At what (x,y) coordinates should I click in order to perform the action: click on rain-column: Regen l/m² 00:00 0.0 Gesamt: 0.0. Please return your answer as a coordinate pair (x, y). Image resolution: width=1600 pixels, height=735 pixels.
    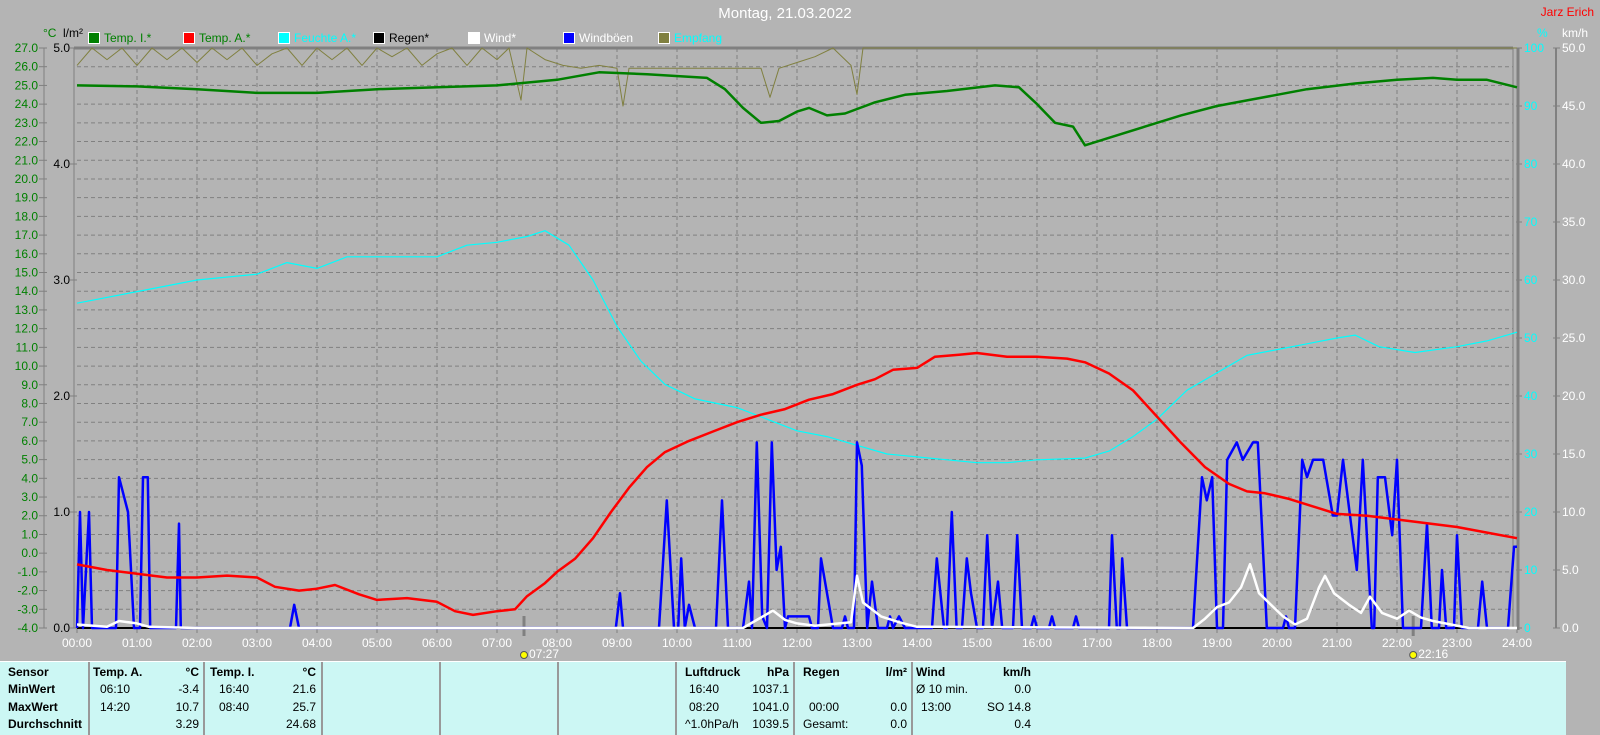
    Looking at the image, I should click on (854, 698).